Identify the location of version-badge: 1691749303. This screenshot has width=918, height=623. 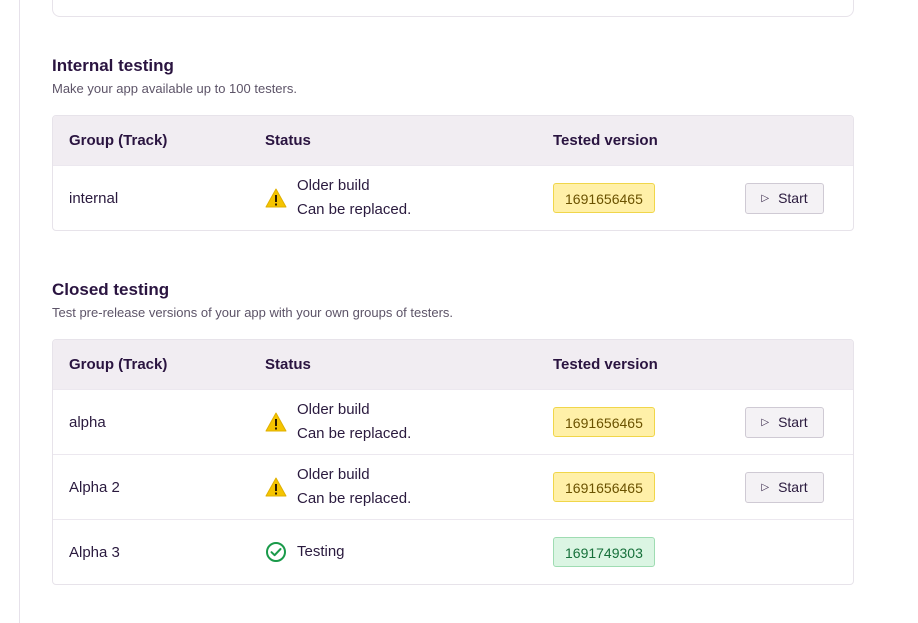
(604, 552).